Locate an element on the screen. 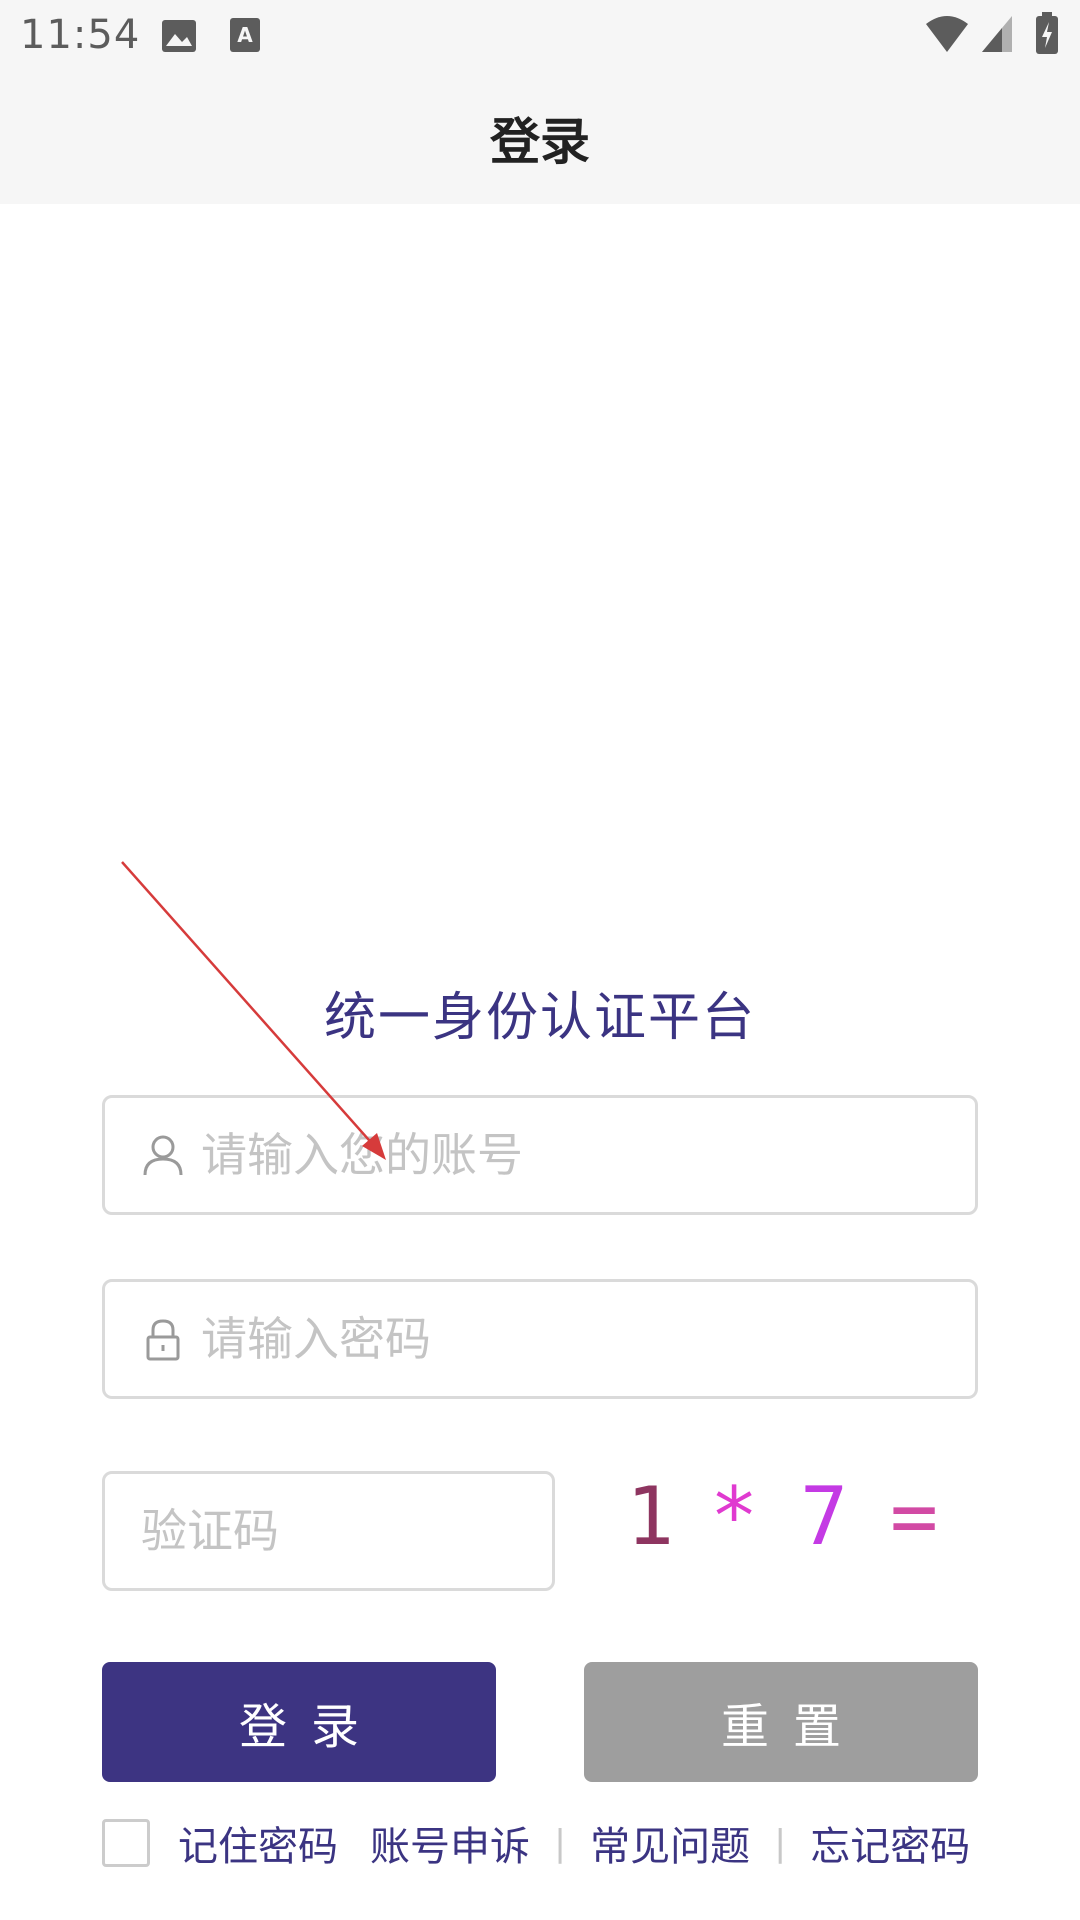  reset-button: 重置 is located at coordinates (781, 1722).